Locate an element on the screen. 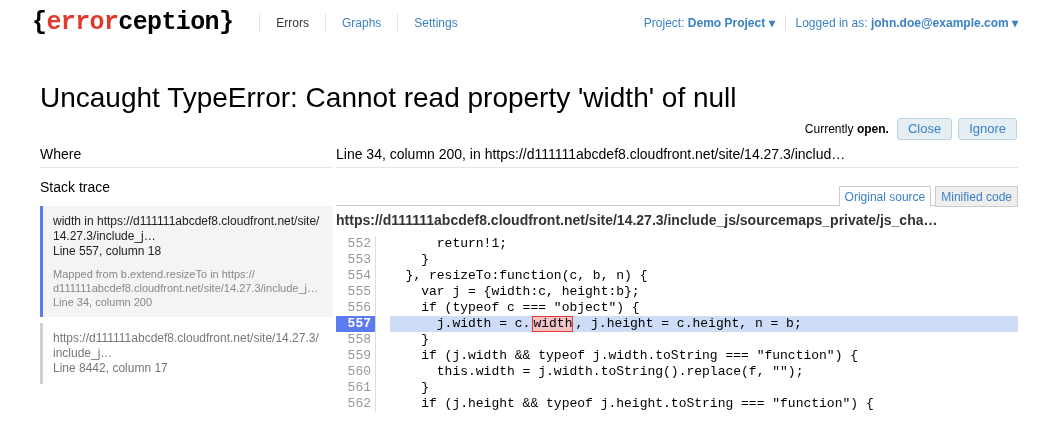 The width and height of the screenshot is (1058, 423). code-line: if (j.height && typeof j.height.toString === "function") { is located at coordinates (647, 404).